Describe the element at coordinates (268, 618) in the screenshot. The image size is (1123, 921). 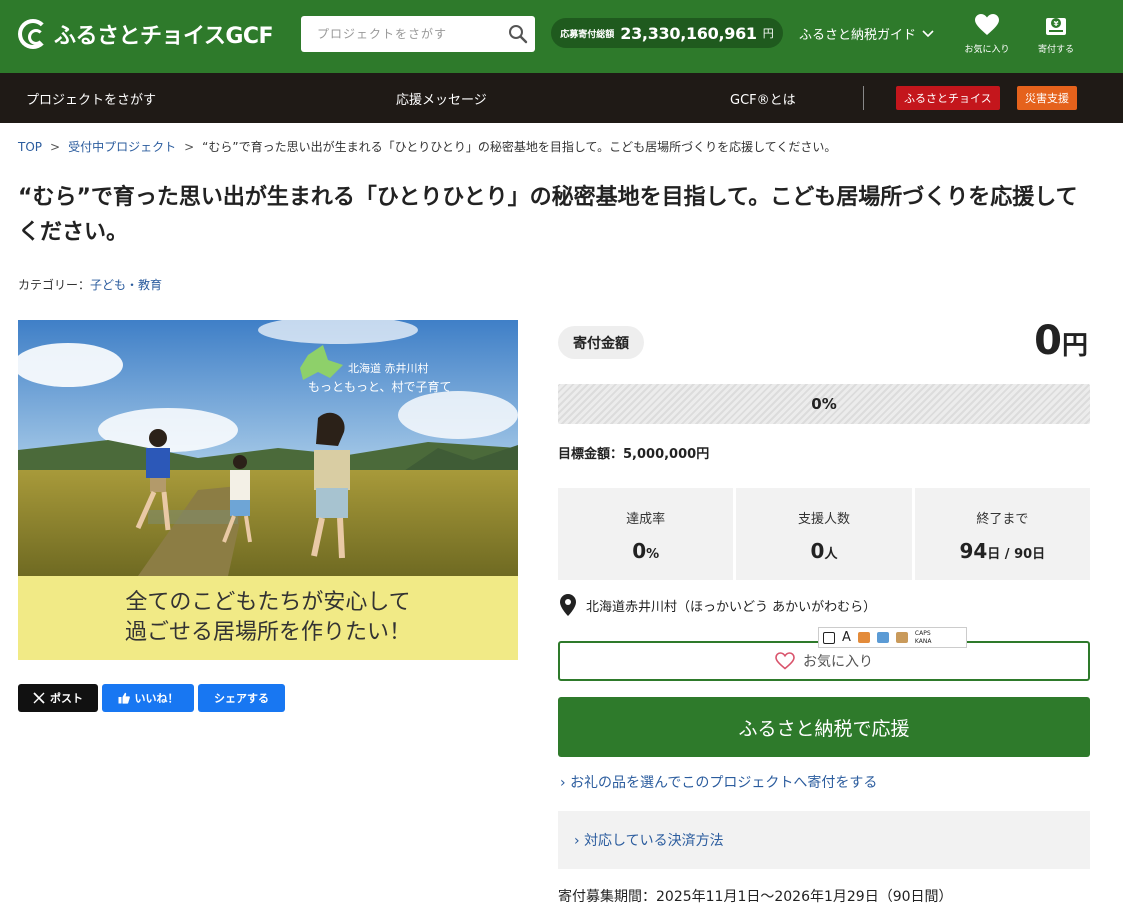
I see `hero-caption: 全てのこどもたちが安心して 過ごせる居場所を作りたい！` at that location.